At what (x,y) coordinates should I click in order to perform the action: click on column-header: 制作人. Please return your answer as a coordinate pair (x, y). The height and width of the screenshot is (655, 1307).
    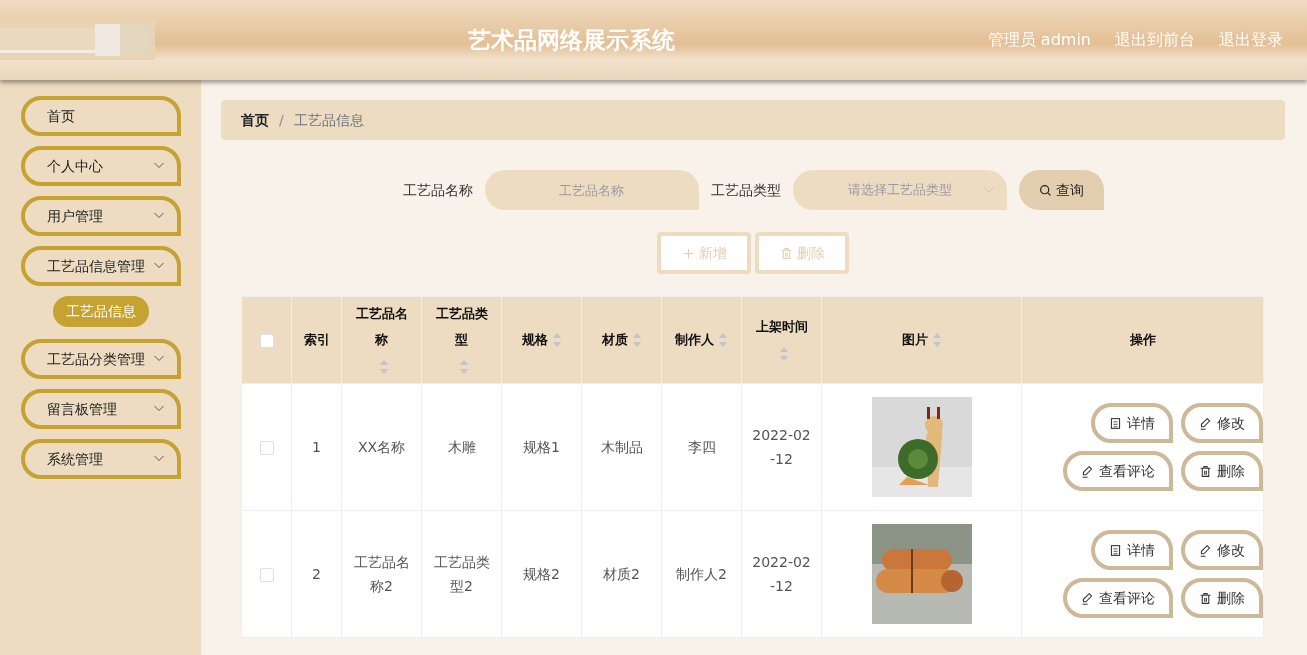
    Looking at the image, I should click on (694, 340).